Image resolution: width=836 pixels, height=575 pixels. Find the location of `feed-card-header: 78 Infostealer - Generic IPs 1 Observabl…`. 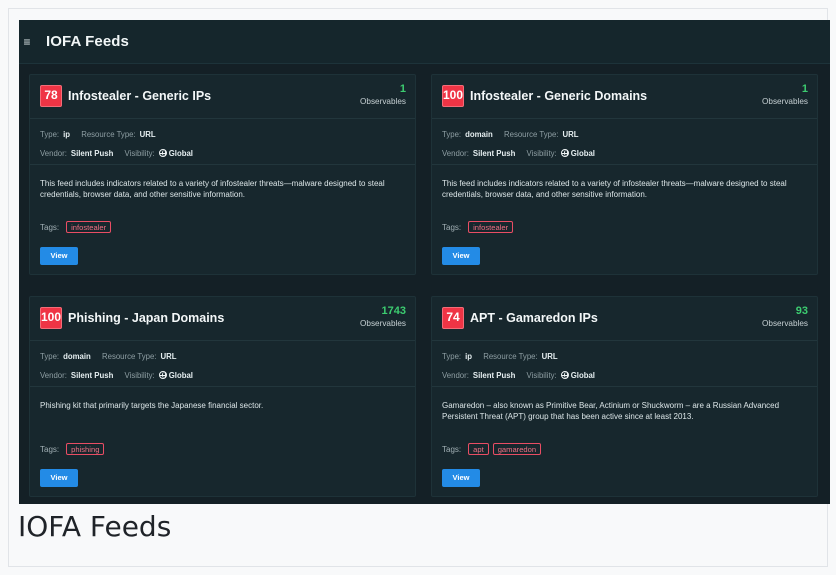

feed-card-header: 78 Infostealer - Generic IPs 1 Observabl… is located at coordinates (222, 95).